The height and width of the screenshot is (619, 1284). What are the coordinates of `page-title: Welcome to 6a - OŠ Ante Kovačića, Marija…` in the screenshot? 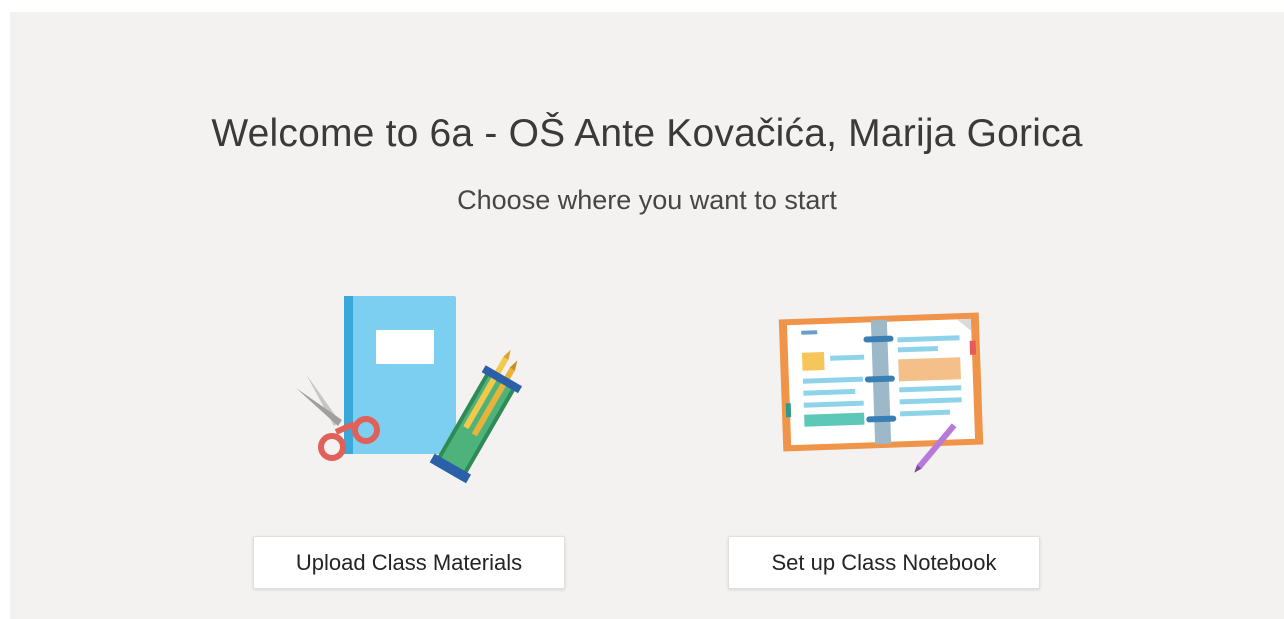 It's located at (647, 133).